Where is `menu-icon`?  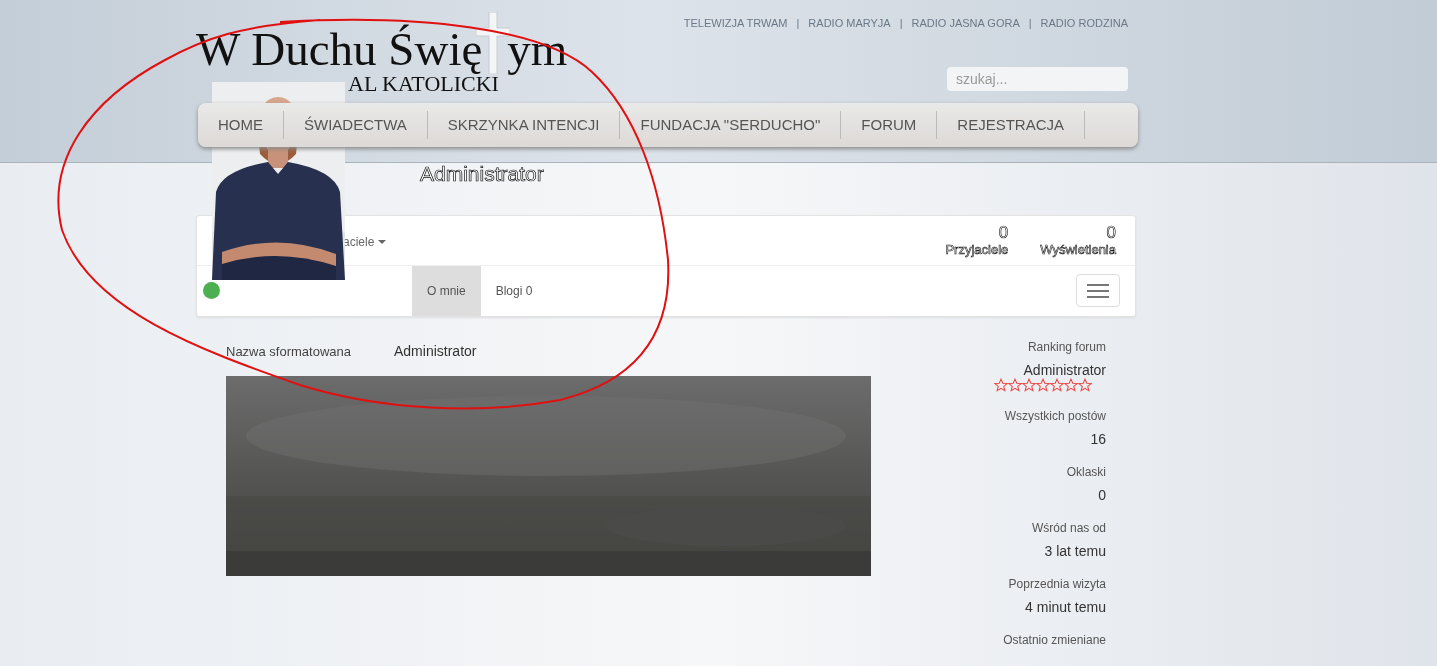 menu-icon is located at coordinates (1098, 290).